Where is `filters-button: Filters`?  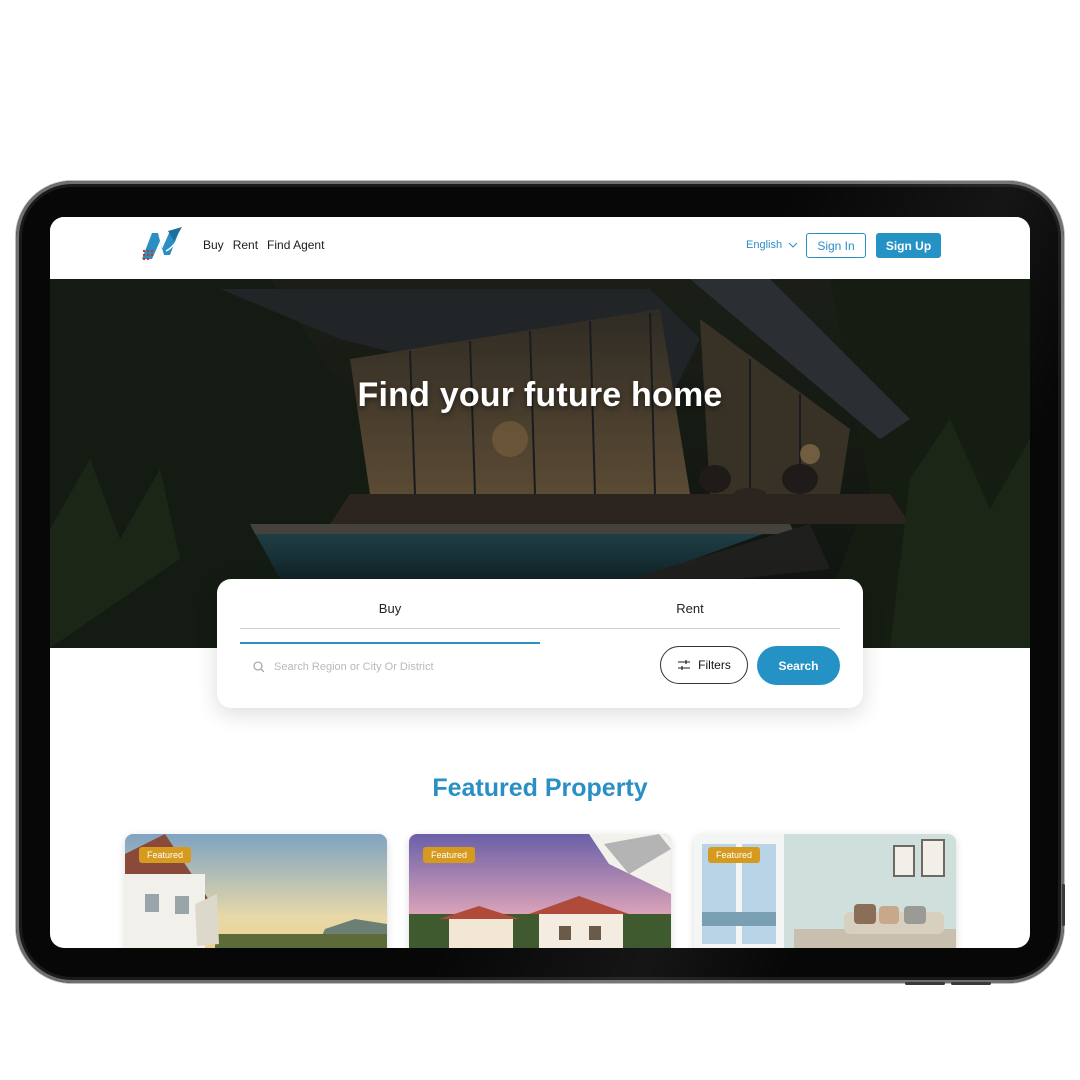
filters-button: Filters is located at coordinates (704, 665).